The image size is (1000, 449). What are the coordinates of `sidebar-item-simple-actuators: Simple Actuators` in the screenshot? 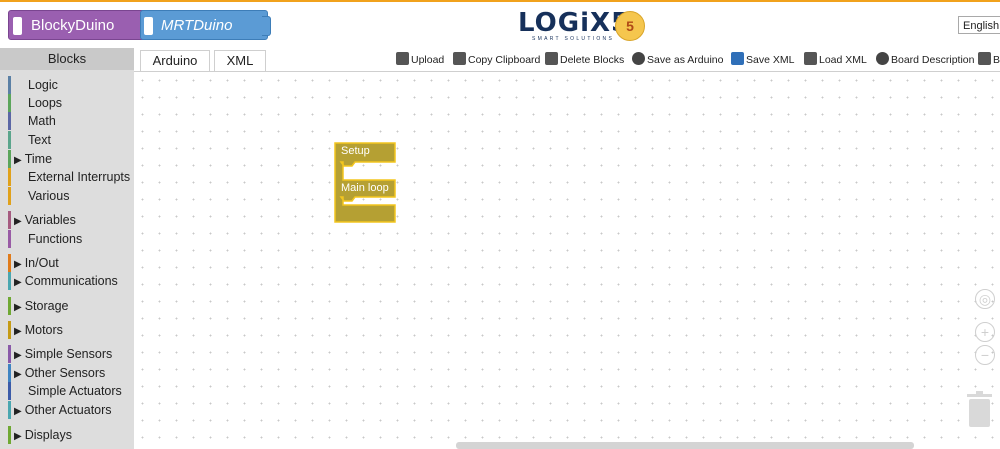 It's located at (65, 391).